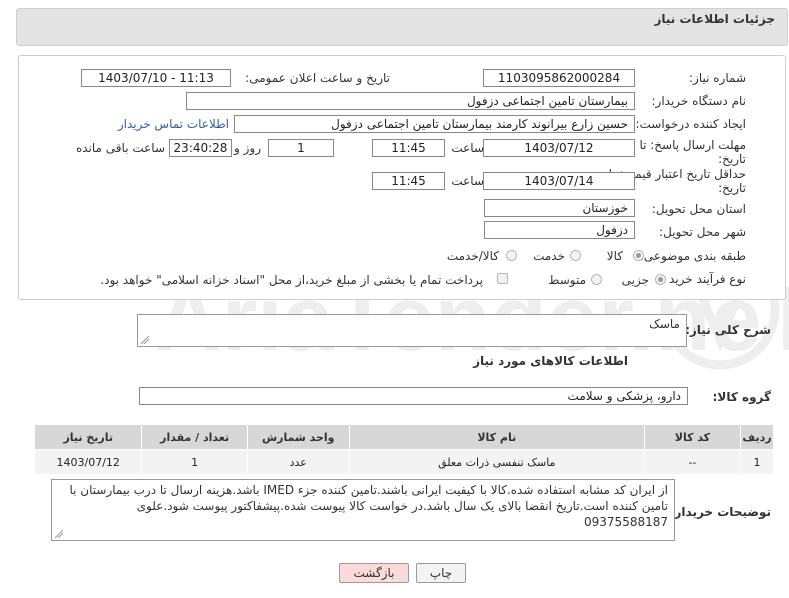 Image resolution: width=789 pixels, height=598 pixels. What do you see at coordinates (720, 512) in the screenshot?
I see `buyer-notes-label: توضیحات خریدار:` at bounding box center [720, 512].